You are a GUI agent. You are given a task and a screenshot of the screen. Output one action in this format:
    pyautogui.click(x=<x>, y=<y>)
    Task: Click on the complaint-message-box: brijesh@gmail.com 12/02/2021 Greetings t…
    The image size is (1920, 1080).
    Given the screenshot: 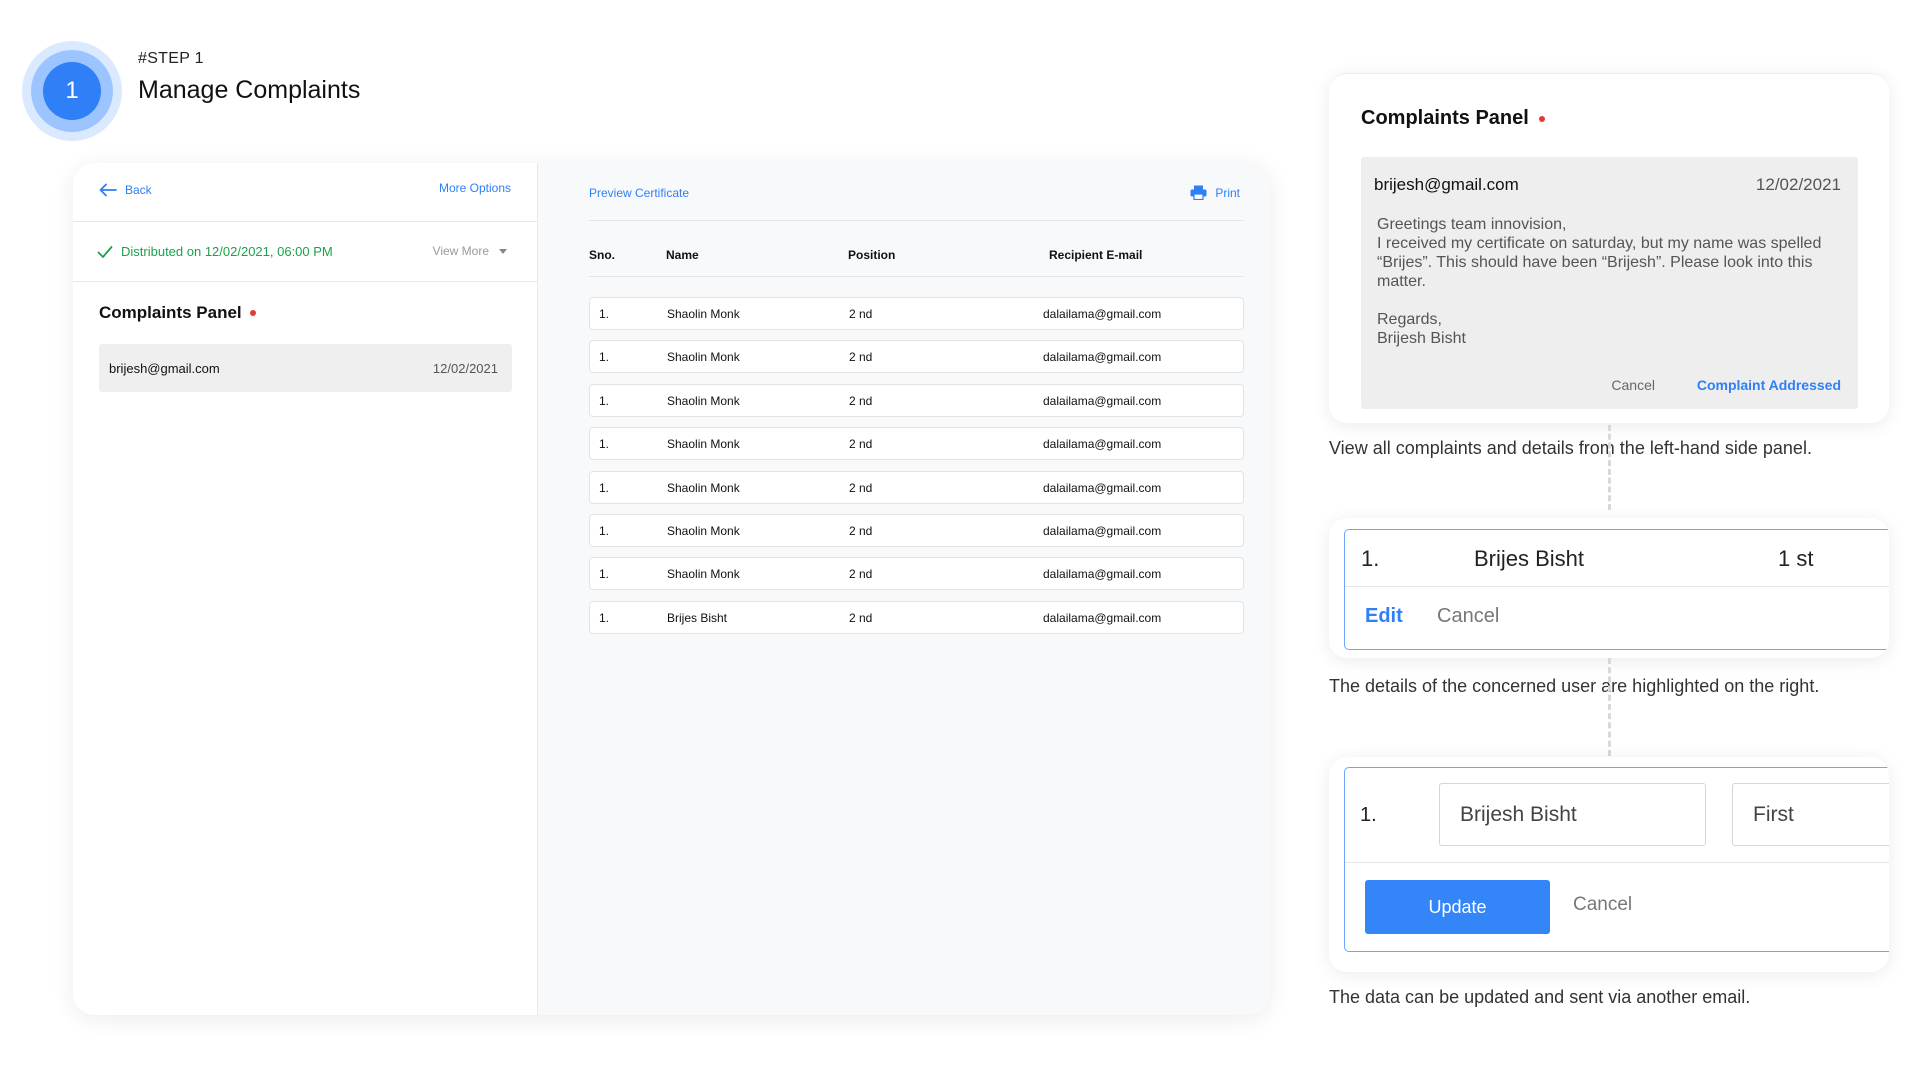 What is the action you would take?
    pyautogui.click(x=1609, y=283)
    